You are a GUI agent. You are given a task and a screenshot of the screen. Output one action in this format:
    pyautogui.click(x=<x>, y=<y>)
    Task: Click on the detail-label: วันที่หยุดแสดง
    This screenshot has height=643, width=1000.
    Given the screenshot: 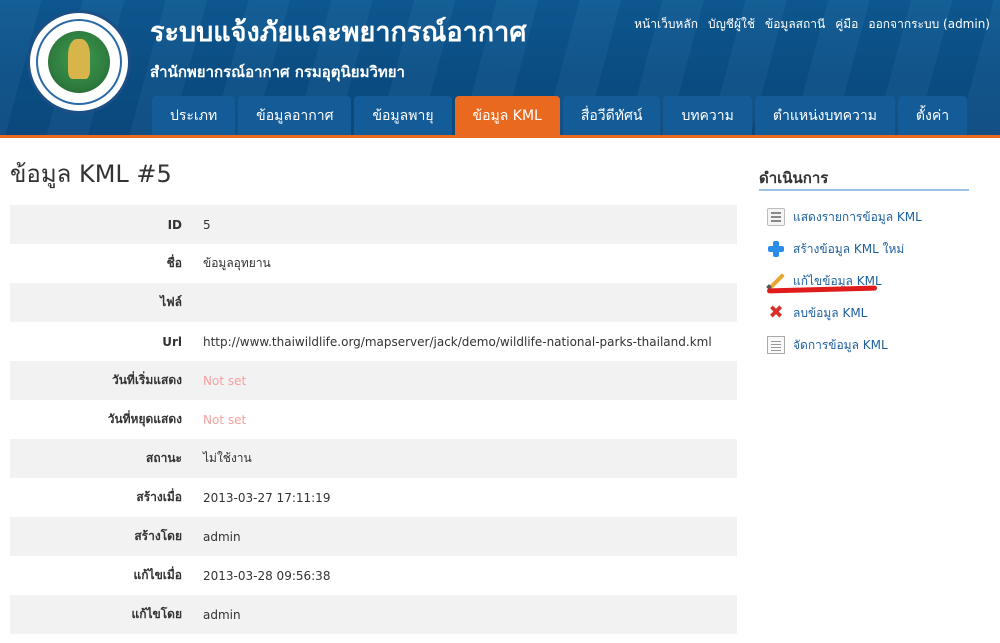 What is the action you would take?
    pyautogui.click(x=144, y=419)
    